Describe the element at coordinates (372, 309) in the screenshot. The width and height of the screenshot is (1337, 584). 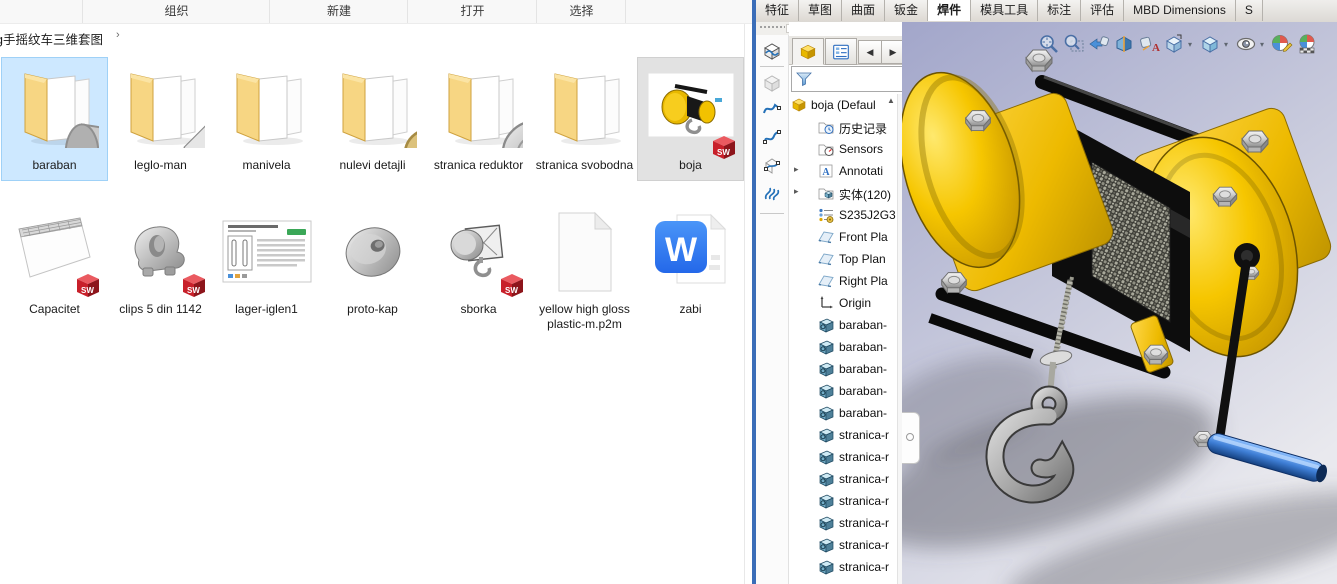
I see `item-label: proto-kap` at that location.